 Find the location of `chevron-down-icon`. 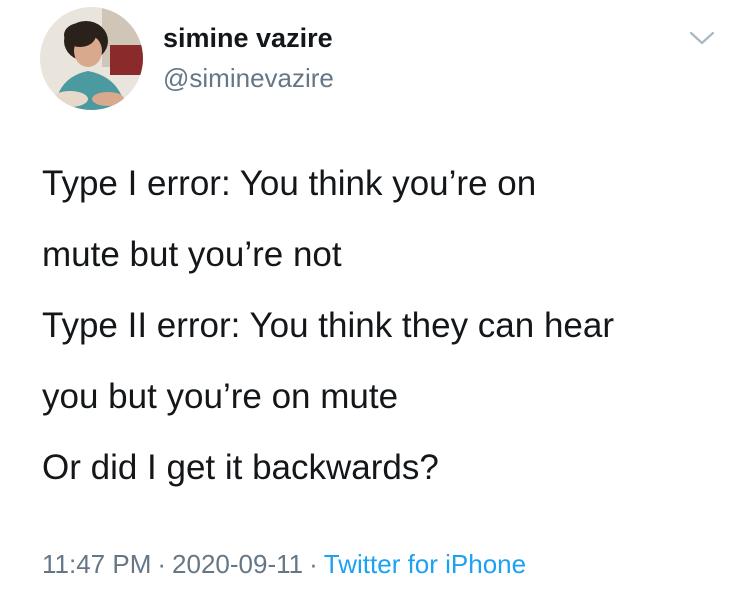

chevron-down-icon is located at coordinates (702, 38).